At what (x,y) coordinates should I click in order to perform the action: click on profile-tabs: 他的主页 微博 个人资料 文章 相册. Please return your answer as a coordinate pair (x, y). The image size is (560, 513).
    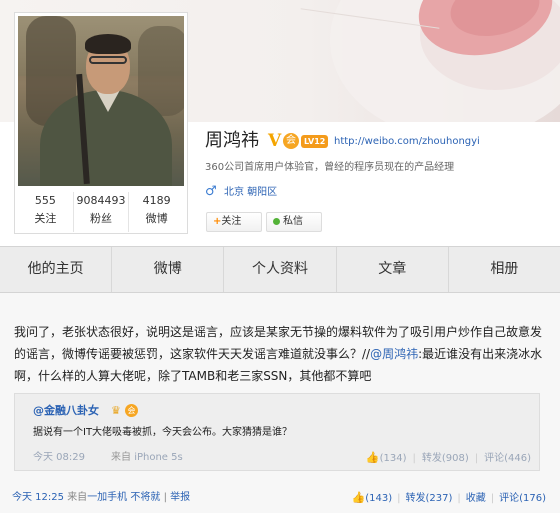
    Looking at the image, I should click on (280, 269).